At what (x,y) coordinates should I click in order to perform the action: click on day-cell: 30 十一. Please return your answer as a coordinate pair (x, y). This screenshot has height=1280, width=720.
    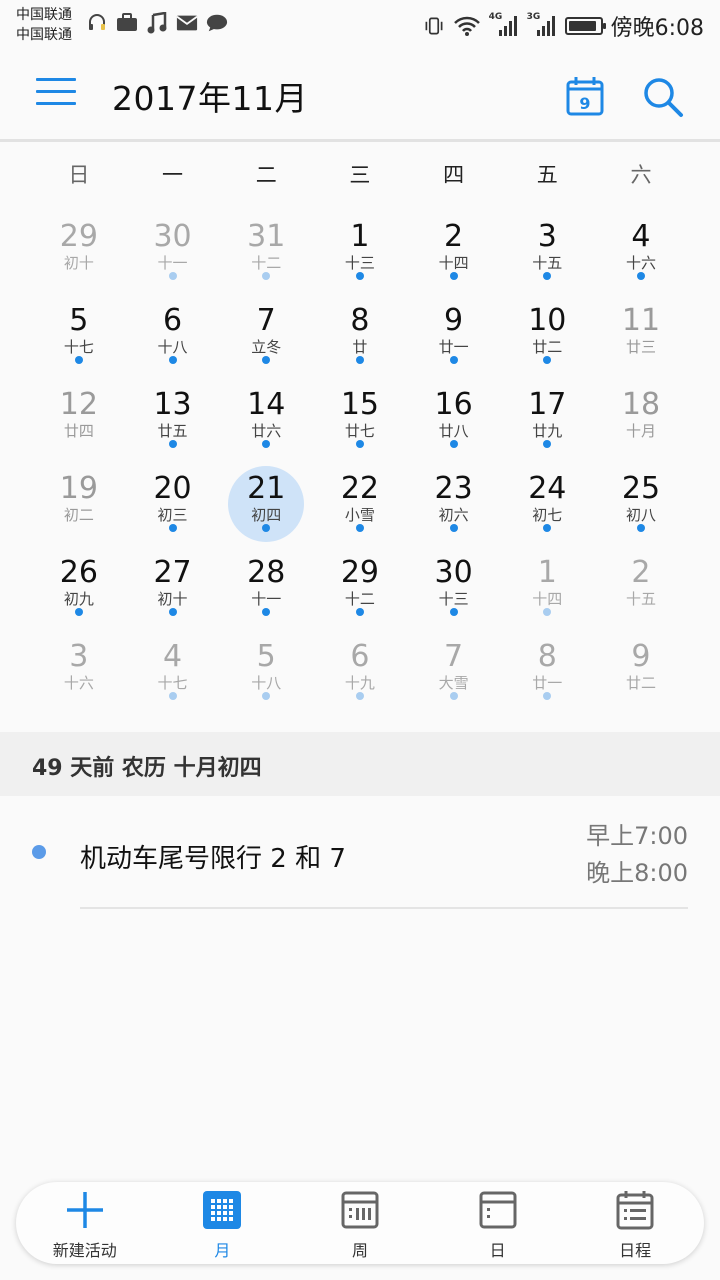
    Looking at the image, I should click on (173, 254).